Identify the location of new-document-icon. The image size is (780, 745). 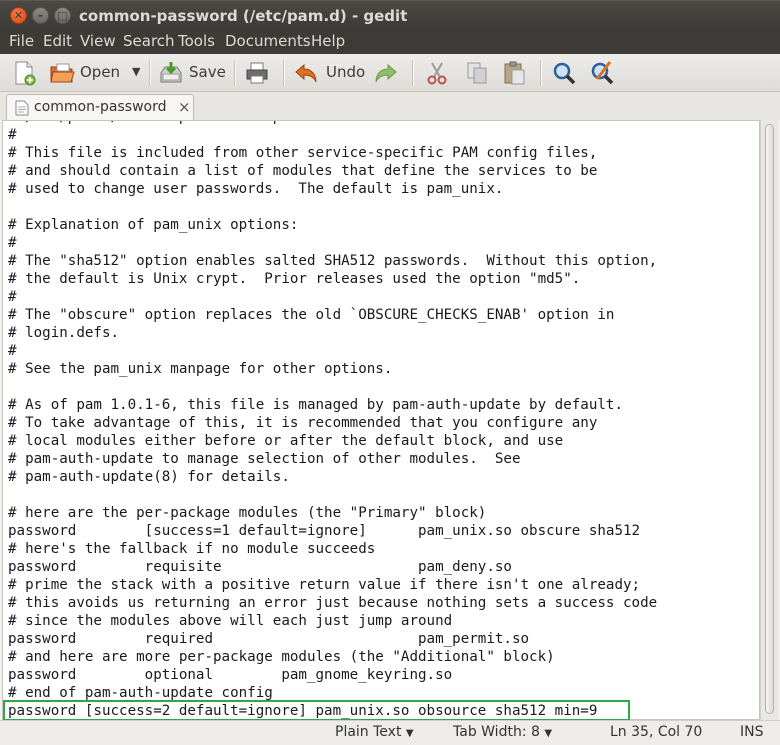
(25, 73).